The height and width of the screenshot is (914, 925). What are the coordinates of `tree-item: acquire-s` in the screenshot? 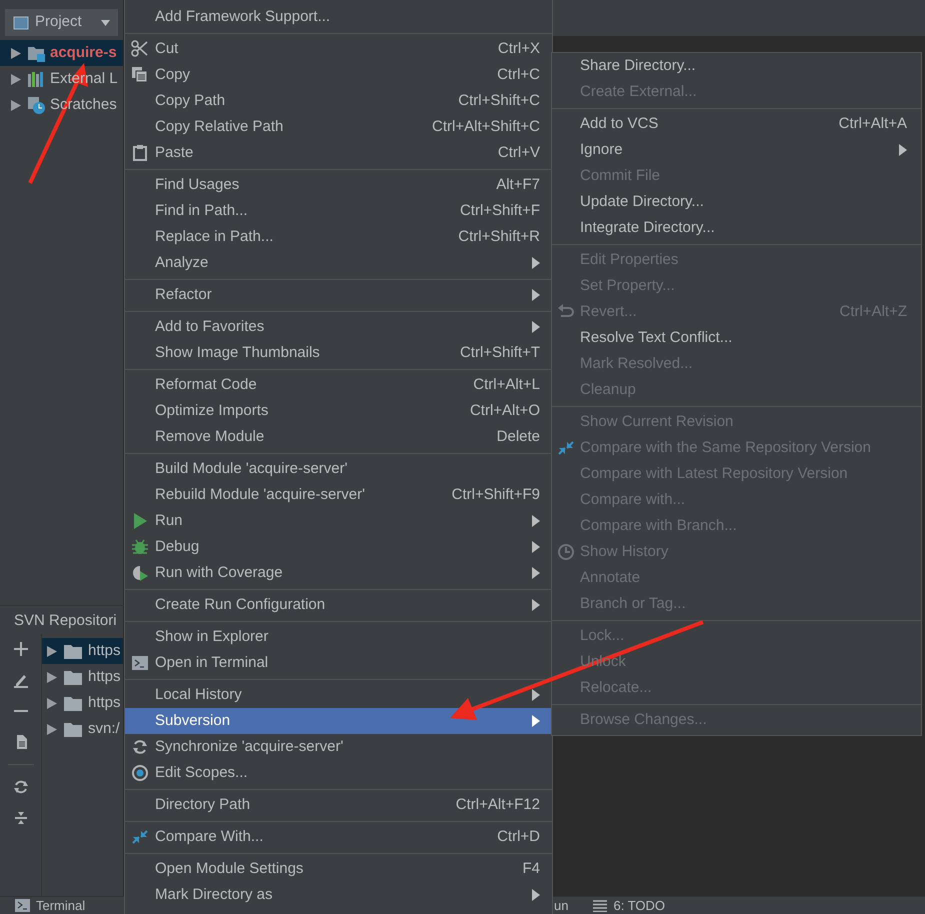 It's located at (61, 53).